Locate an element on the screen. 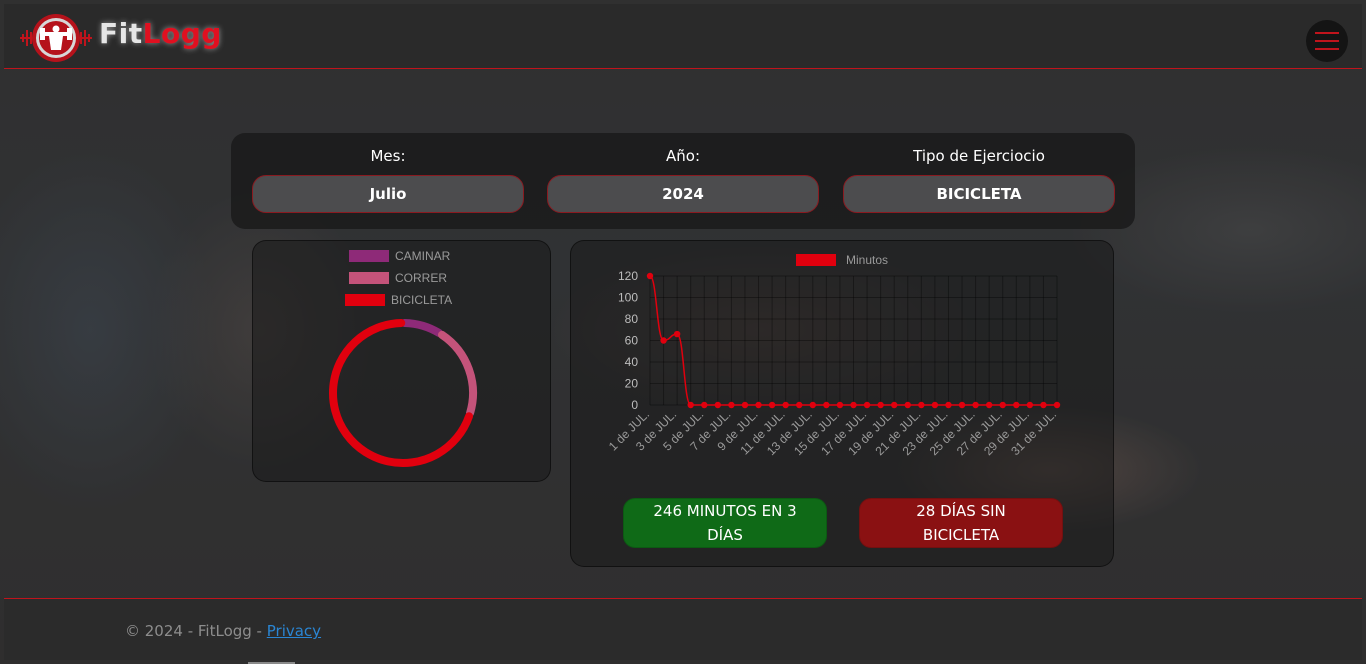 This screenshot has height=664, width=1366. doughnut-chart-card: CAMINAR CORRER BICICLETA is located at coordinates (401, 361).